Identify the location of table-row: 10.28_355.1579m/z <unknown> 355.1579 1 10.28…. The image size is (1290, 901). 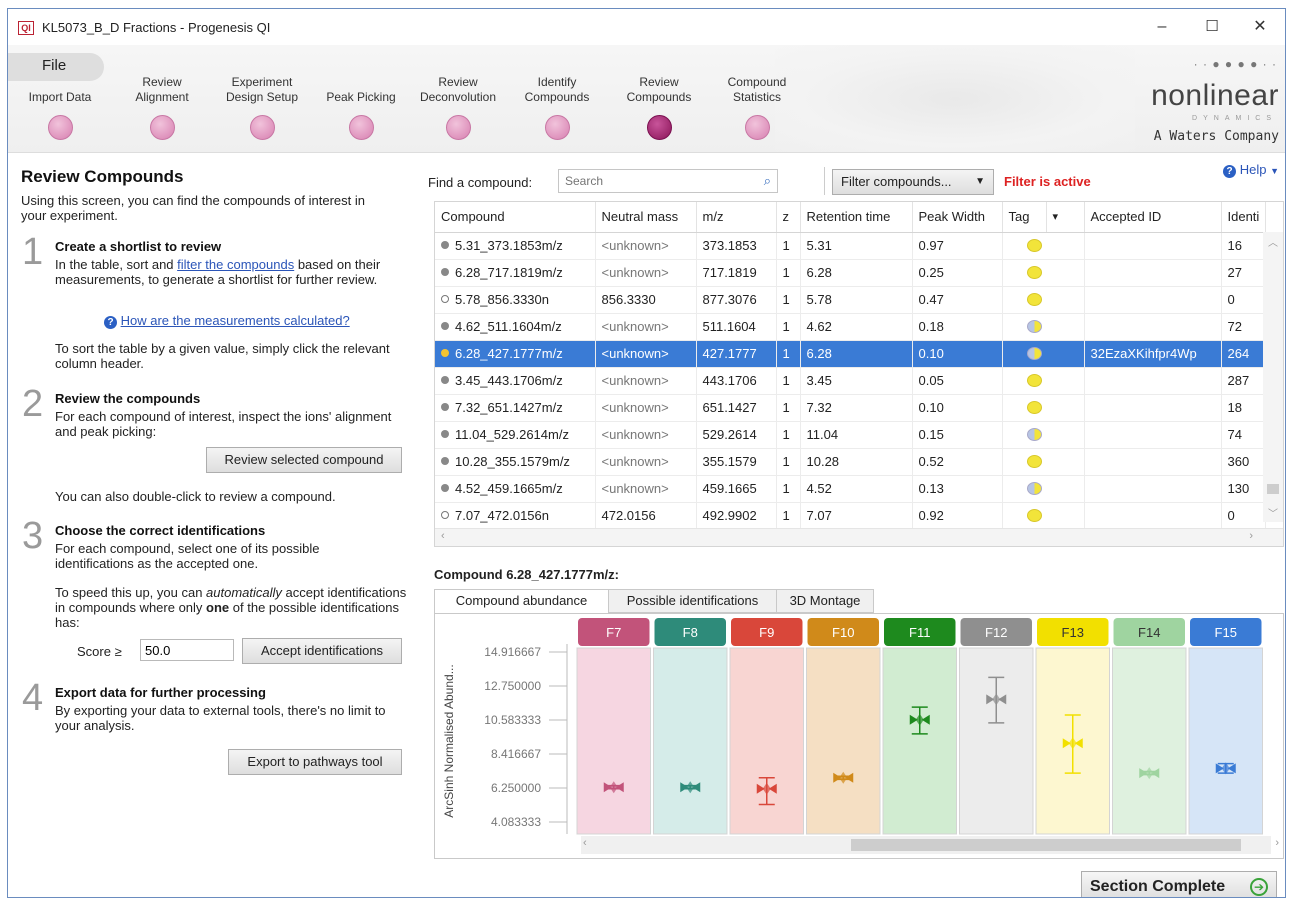
(850, 462).